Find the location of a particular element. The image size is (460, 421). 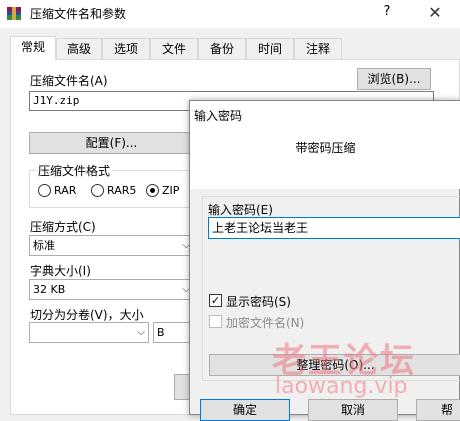

show-password-label: 显示密码(S) is located at coordinates (258, 302).